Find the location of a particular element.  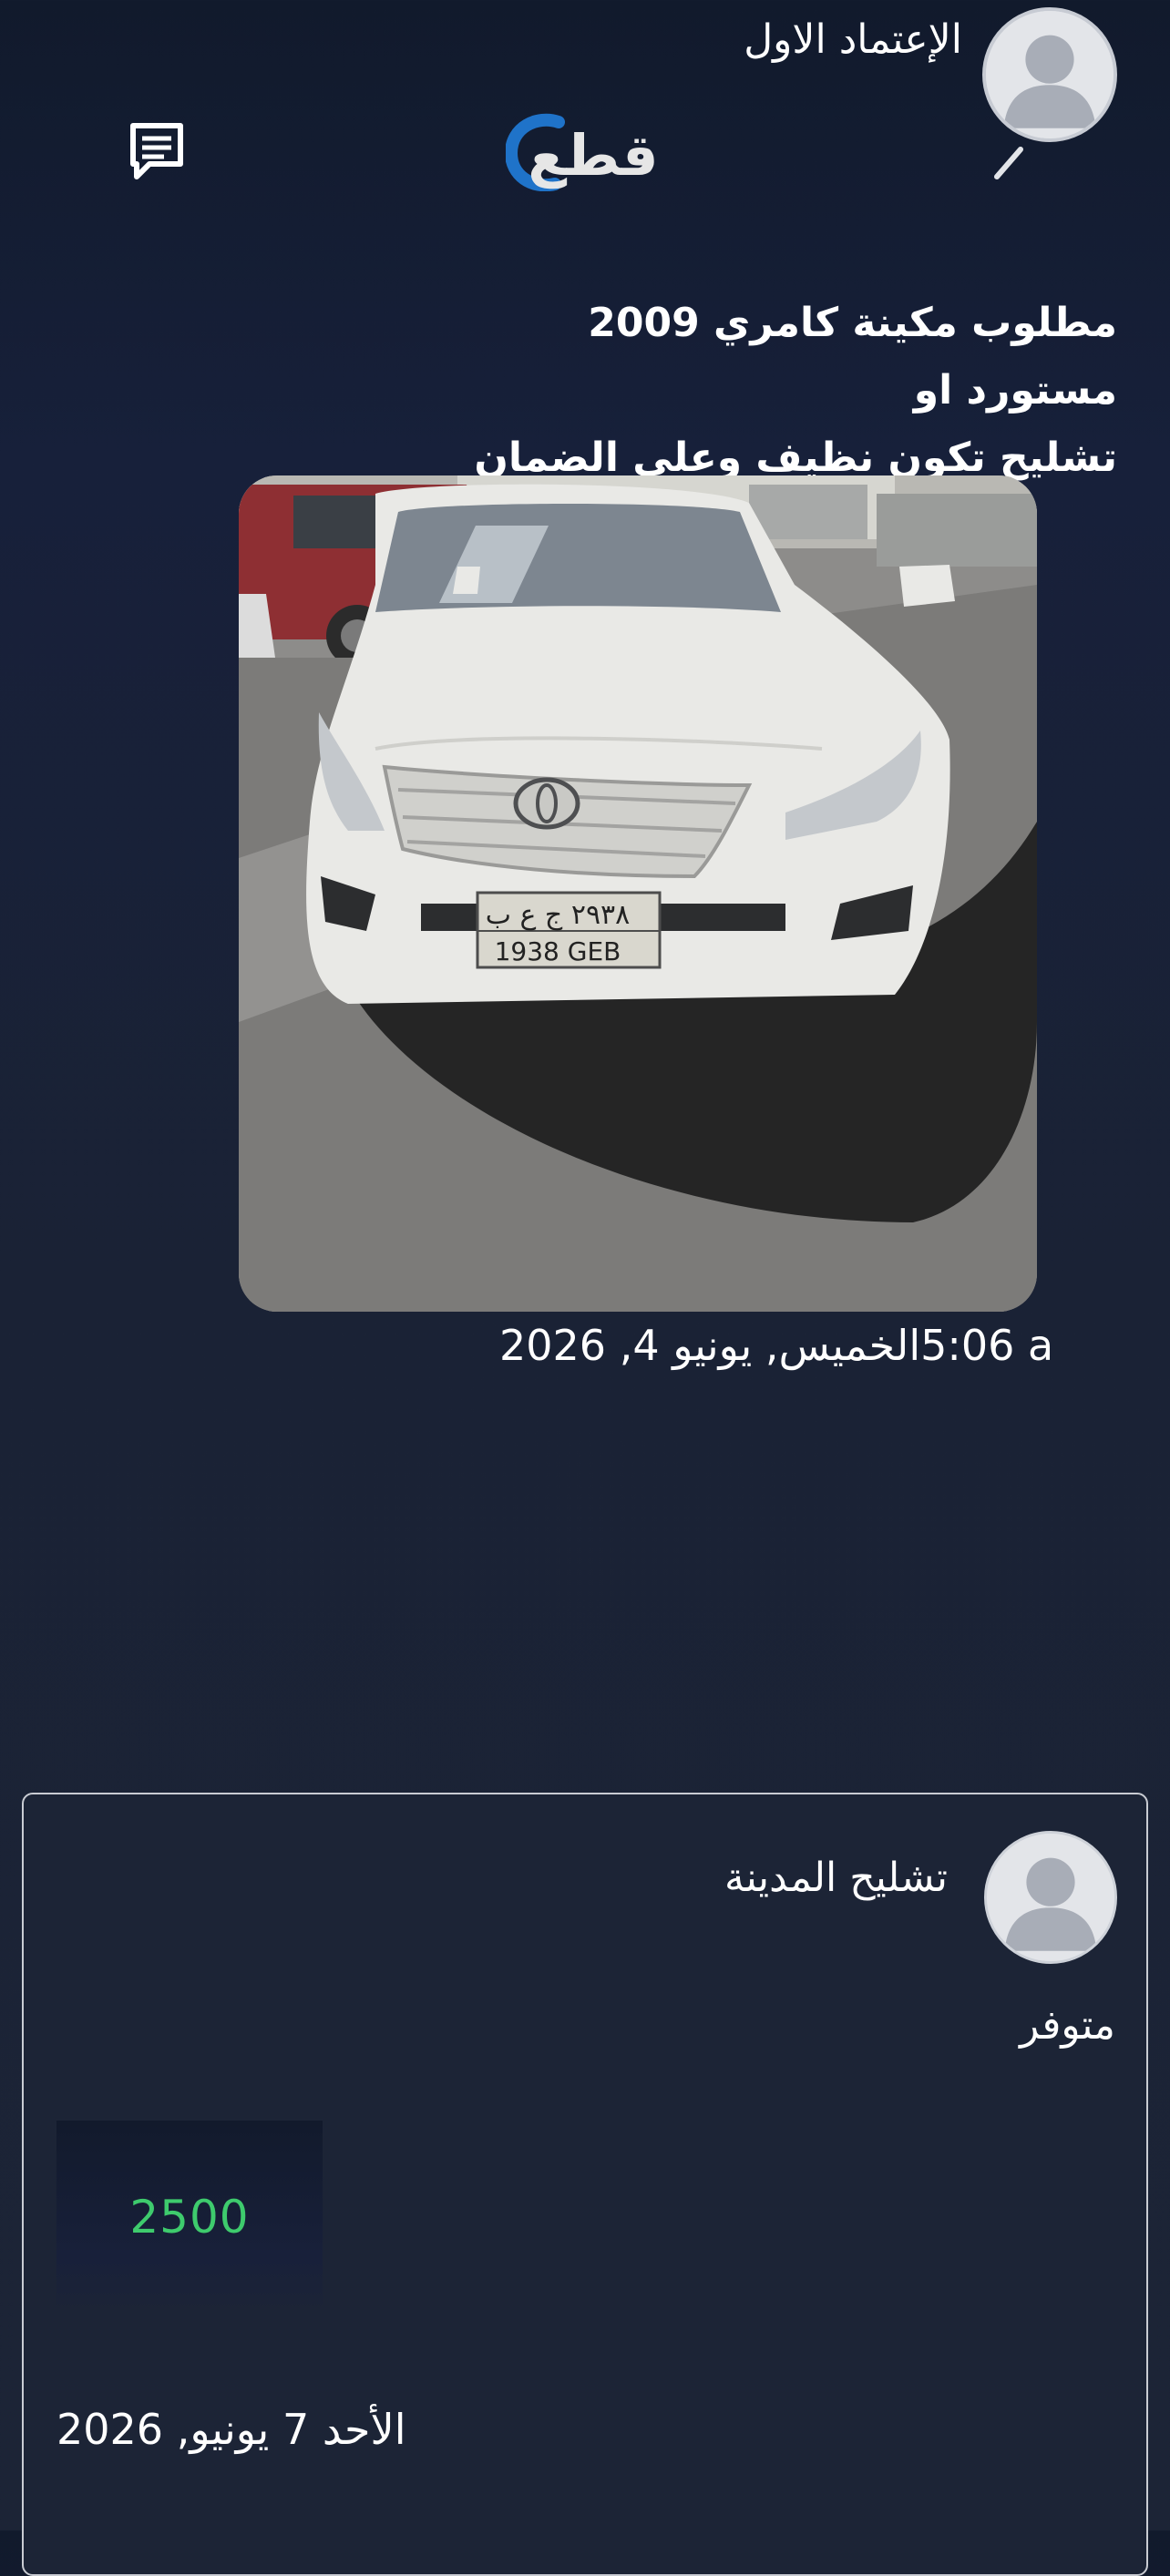

user-avatar-icon is located at coordinates (1050, 75).